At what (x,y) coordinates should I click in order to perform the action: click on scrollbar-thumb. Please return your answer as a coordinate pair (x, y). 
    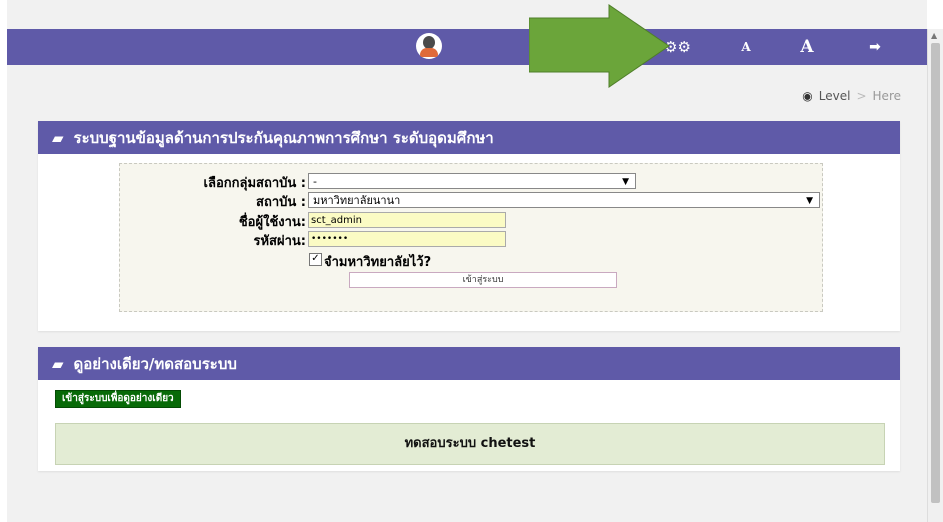
    Looking at the image, I should click on (935, 273).